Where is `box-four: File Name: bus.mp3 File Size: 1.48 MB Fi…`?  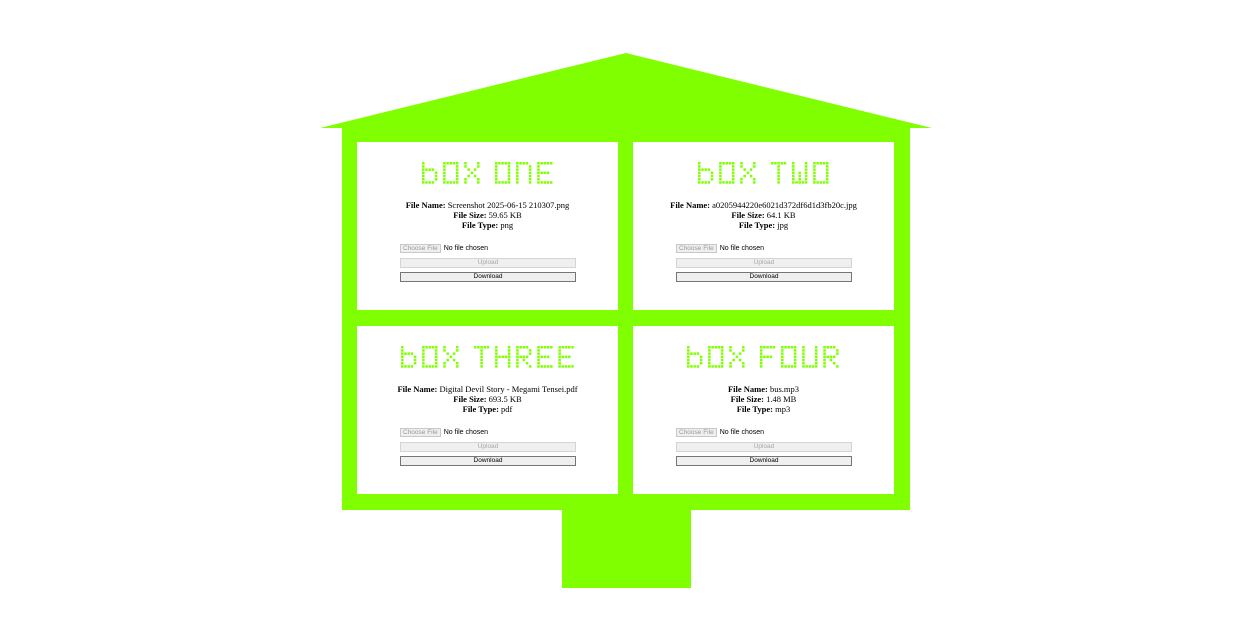 box-four: File Name: bus.mp3 File Size: 1.48 MB Fi… is located at coordinates (763, 410).